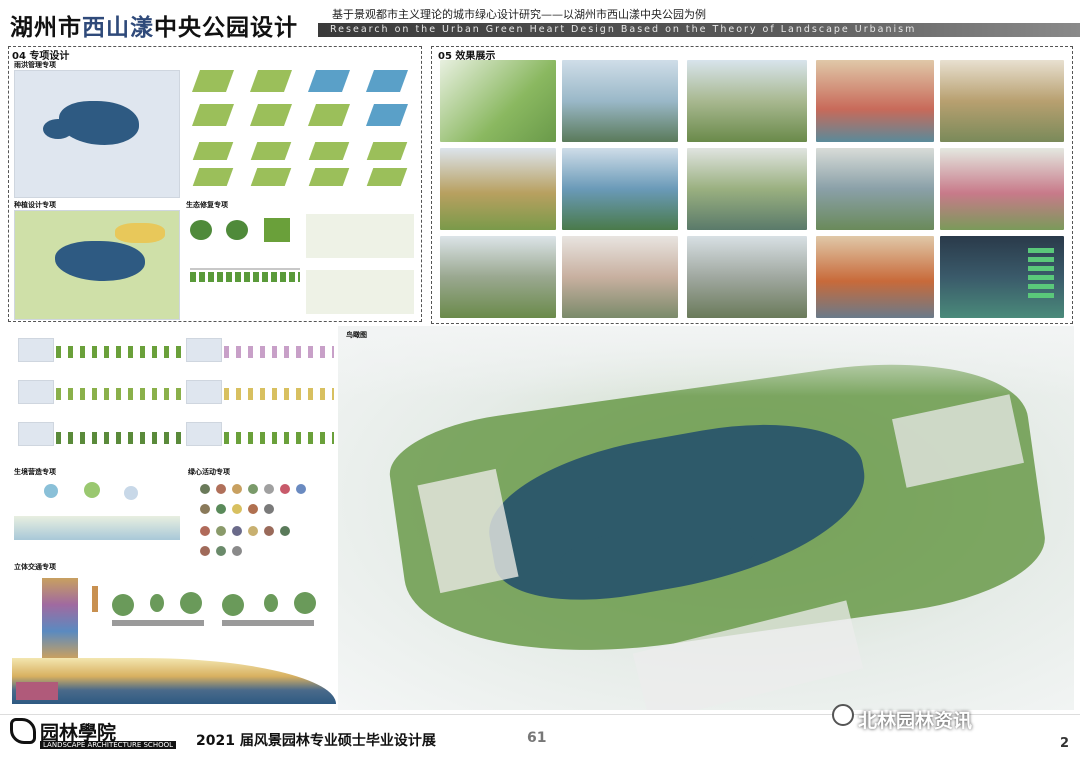 The height and width of the screenshot is (764, 1080). I want to click on cloud-haze, so click(706, 361).